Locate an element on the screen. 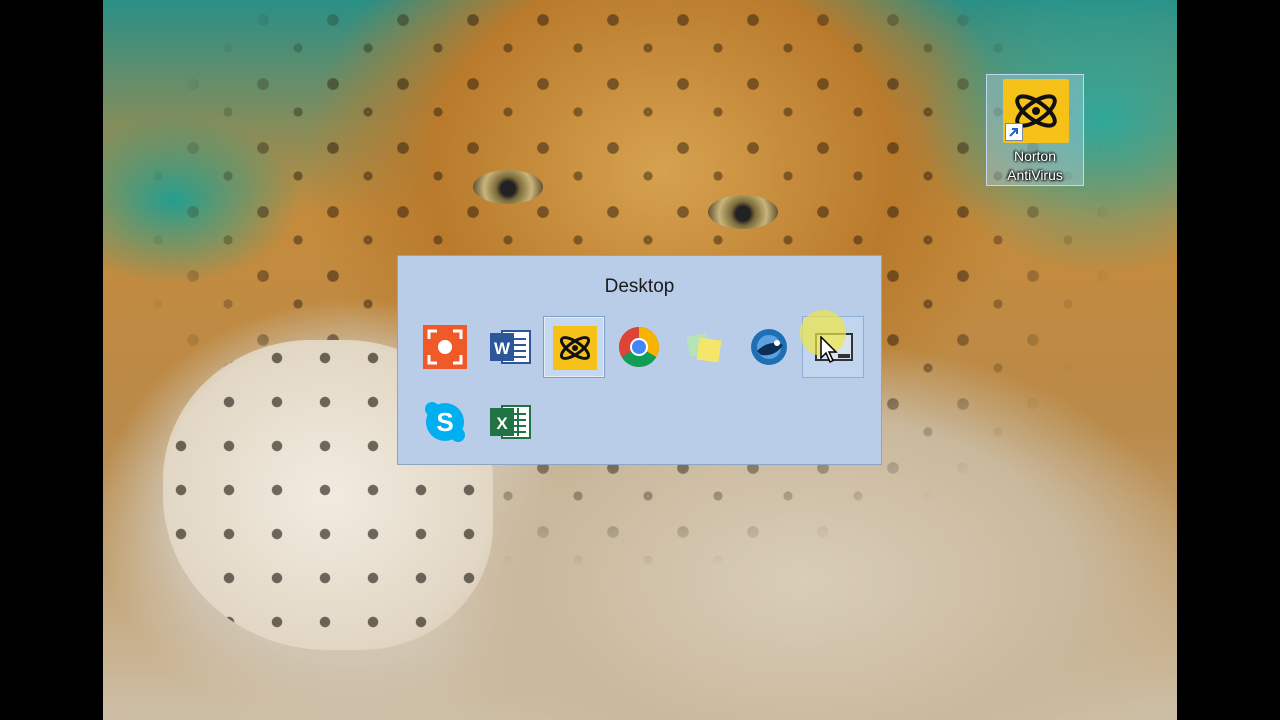  svg-text: W is located at coordinates (502, 348).